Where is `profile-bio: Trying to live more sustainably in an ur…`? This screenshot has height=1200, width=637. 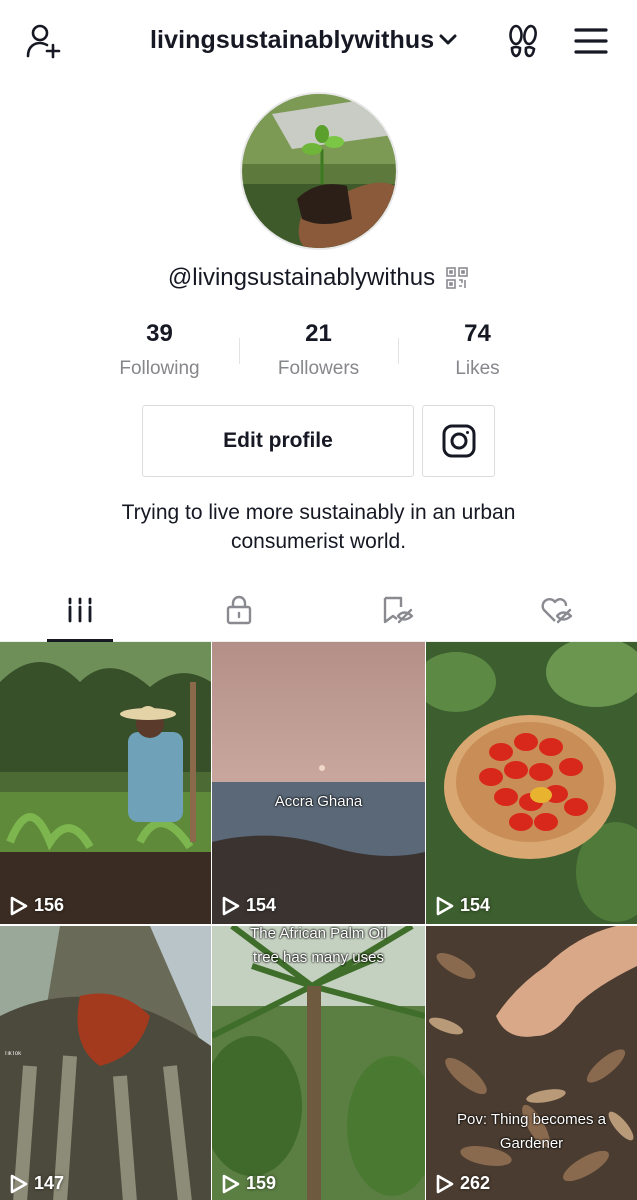
profile-bio: Trying to live more sustainably in an ur… is located at coordinates (318, 527).